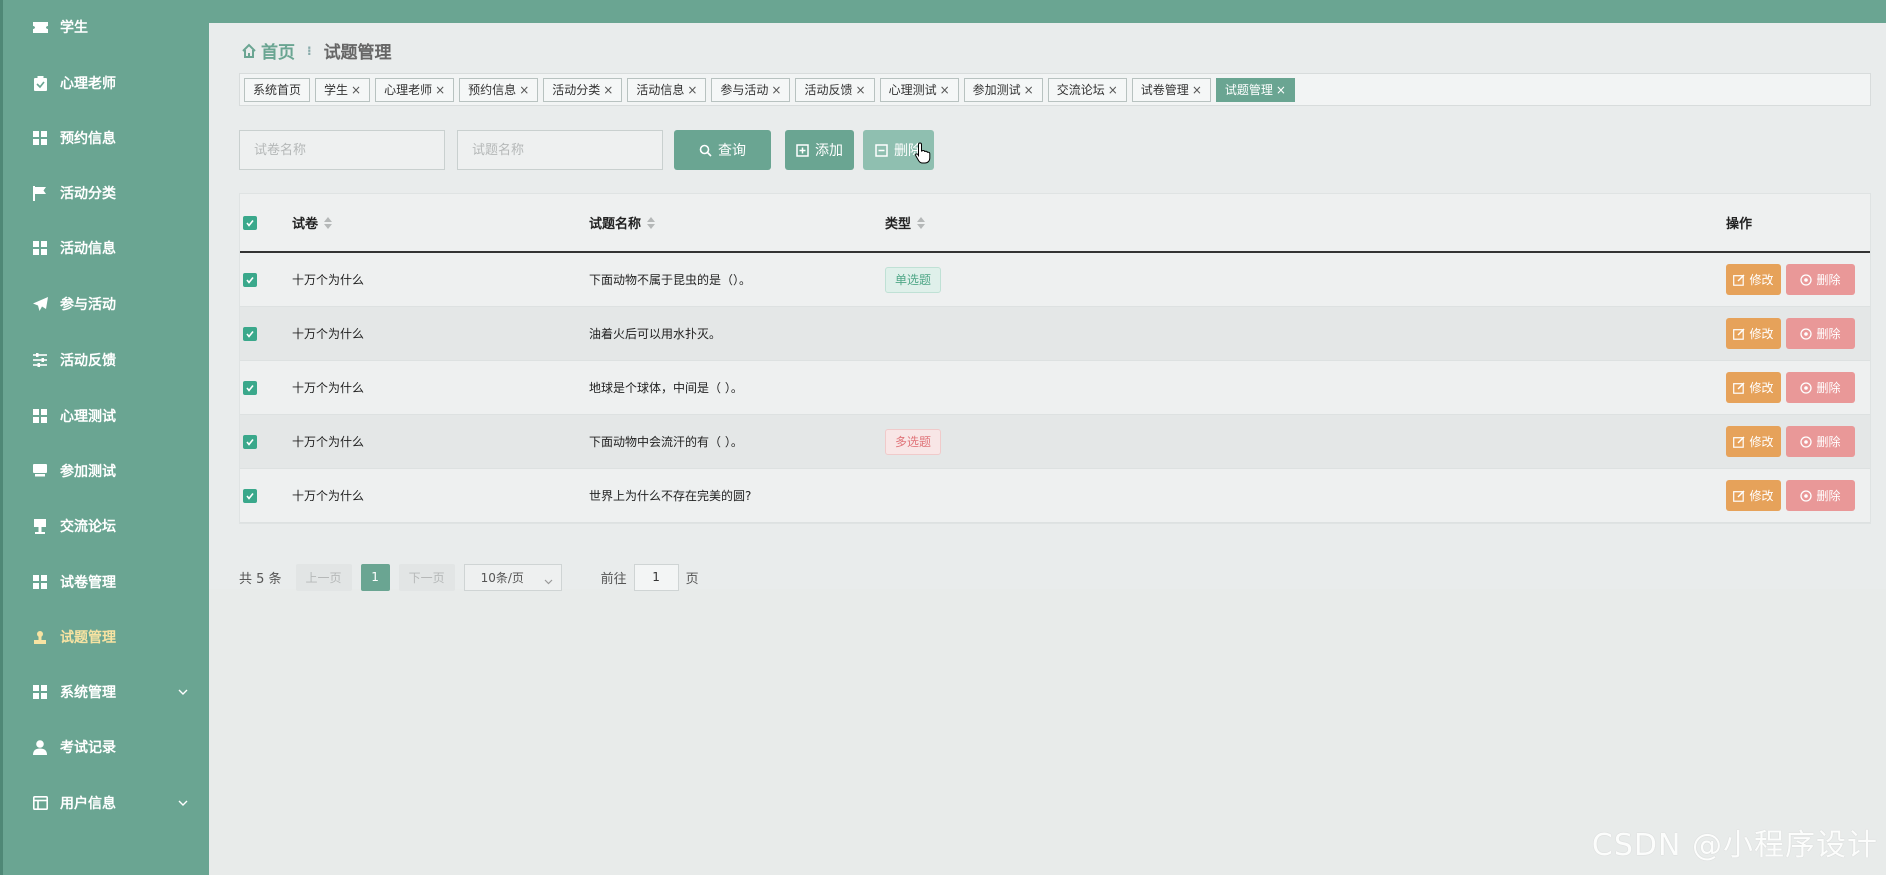 The height and width of the screenshot is (875, 1886). What do you see at coordinates (312, 222) in the screenshot?
I see `column-header-paper: 试卷` at bounding box center [312, 222].